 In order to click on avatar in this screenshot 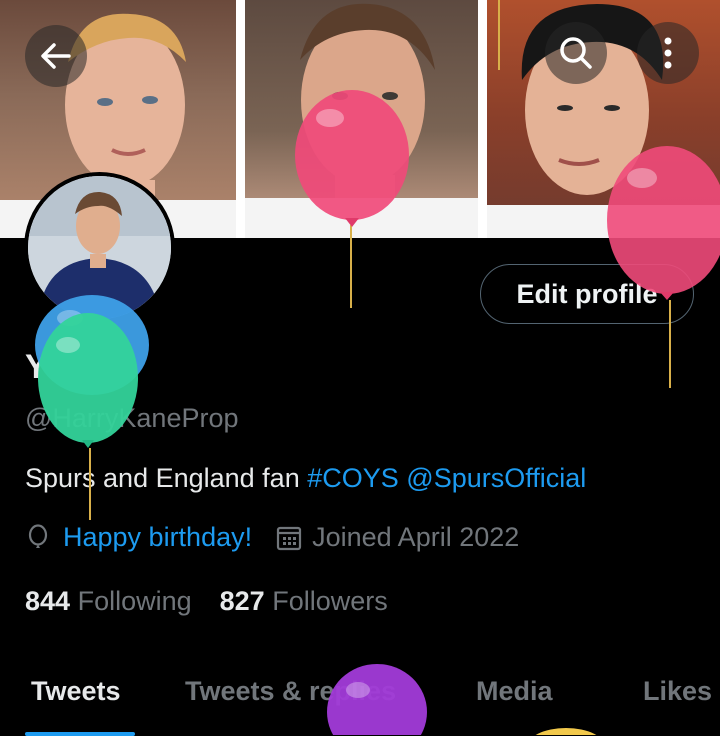, I will do `click(99, 247)`.